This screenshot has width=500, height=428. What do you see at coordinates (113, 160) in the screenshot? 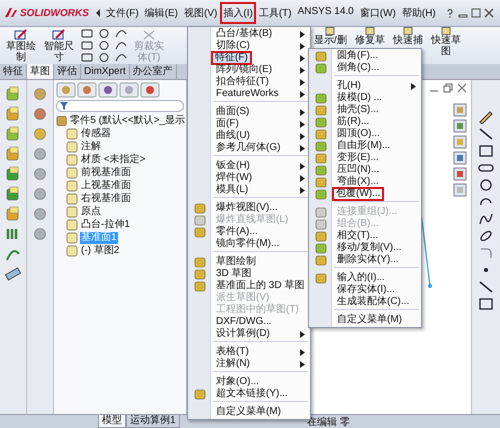
I see `tree-item: 材质 <未指定>` at bounding box center [113, 160].